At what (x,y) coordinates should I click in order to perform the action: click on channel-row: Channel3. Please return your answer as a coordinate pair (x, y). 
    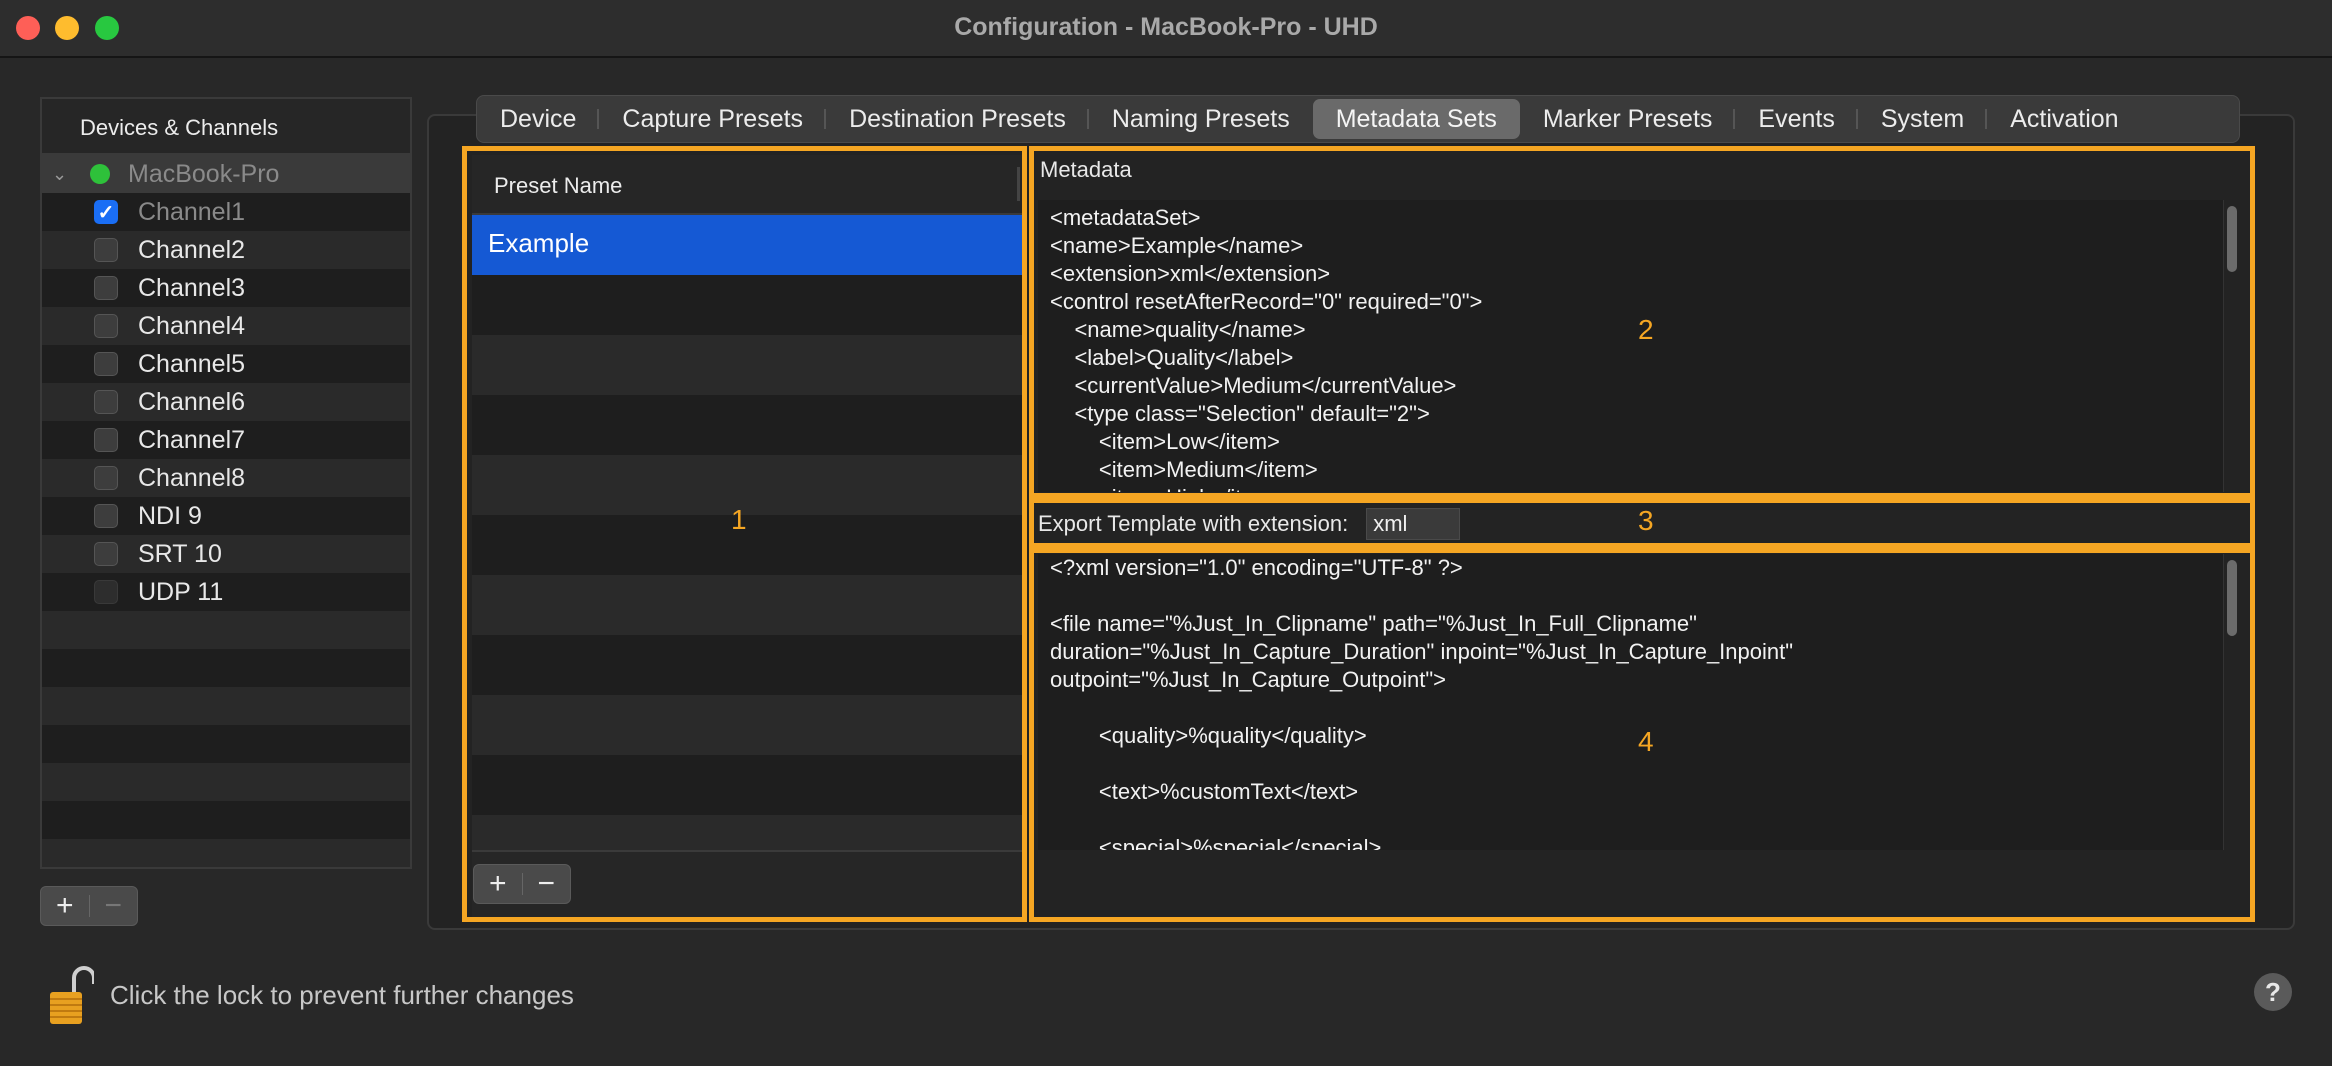
    Looking at the image, I should click on (226, 288).